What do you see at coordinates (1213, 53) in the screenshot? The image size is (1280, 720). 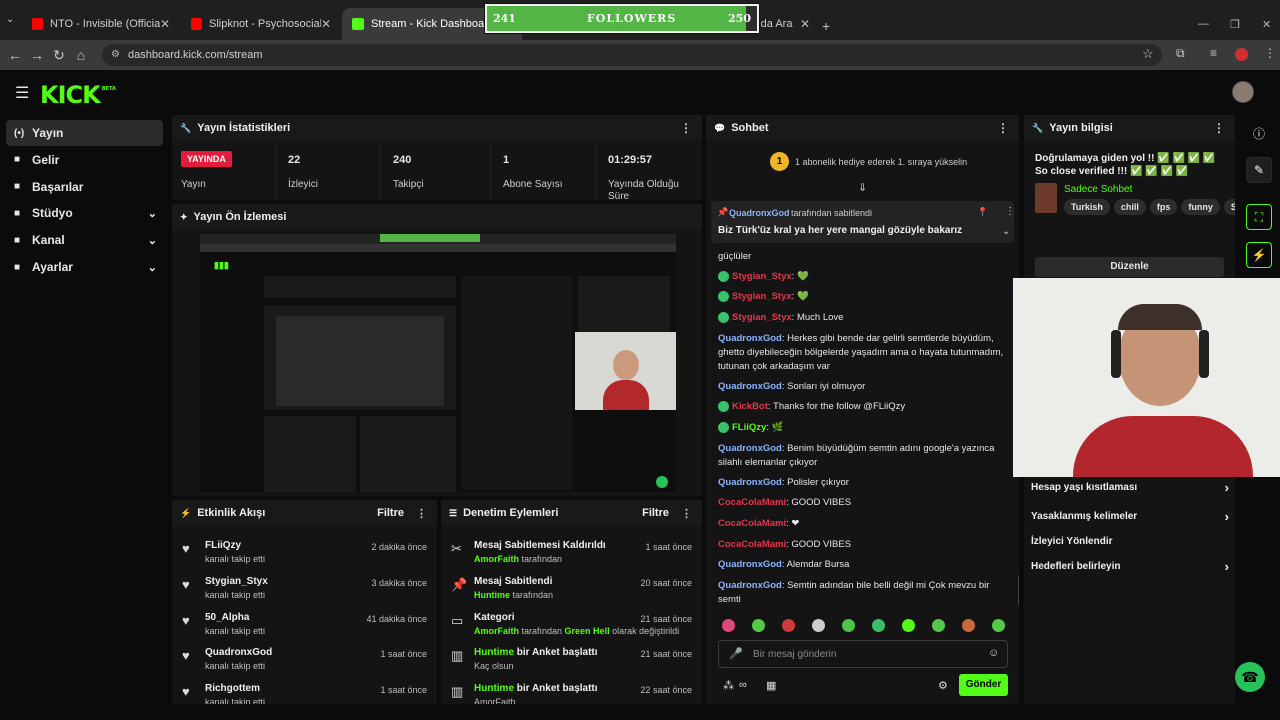 I see `media-icon: ≡` at bounding box center [1213, 53].